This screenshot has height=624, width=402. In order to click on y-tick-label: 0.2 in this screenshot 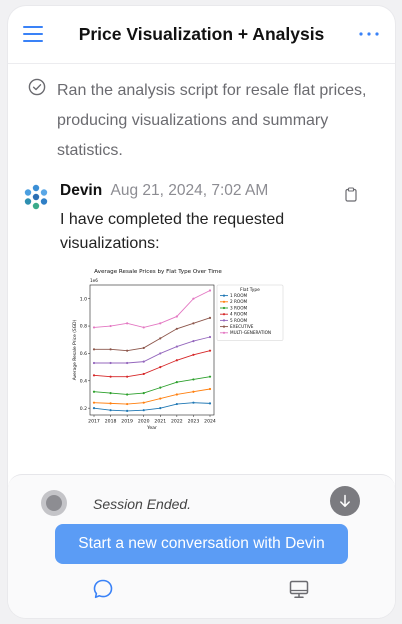, I will do `click(83, 409)`.